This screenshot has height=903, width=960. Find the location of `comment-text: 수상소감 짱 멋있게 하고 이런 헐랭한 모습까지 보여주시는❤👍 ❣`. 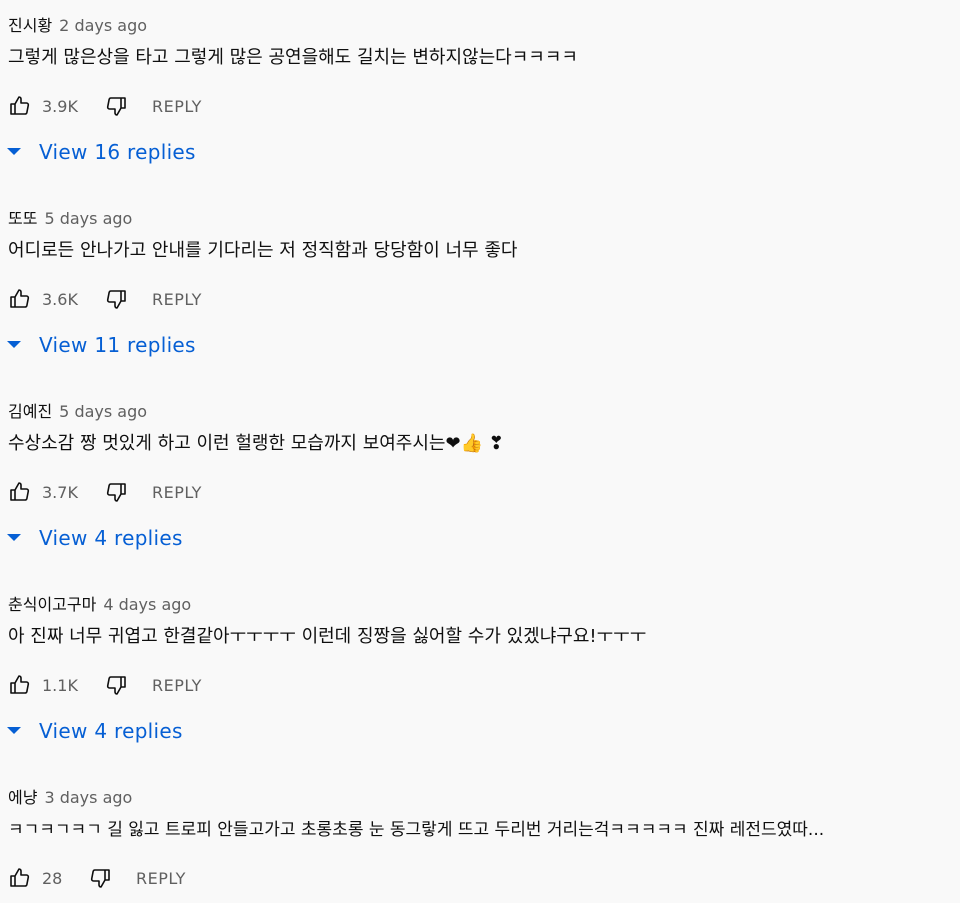

comment-text: 수상소감 짱 멋있게 하고 이런 헐랭한 모습까지 보여주시는❤👍 ❣ is located at coordinates (256, 443).